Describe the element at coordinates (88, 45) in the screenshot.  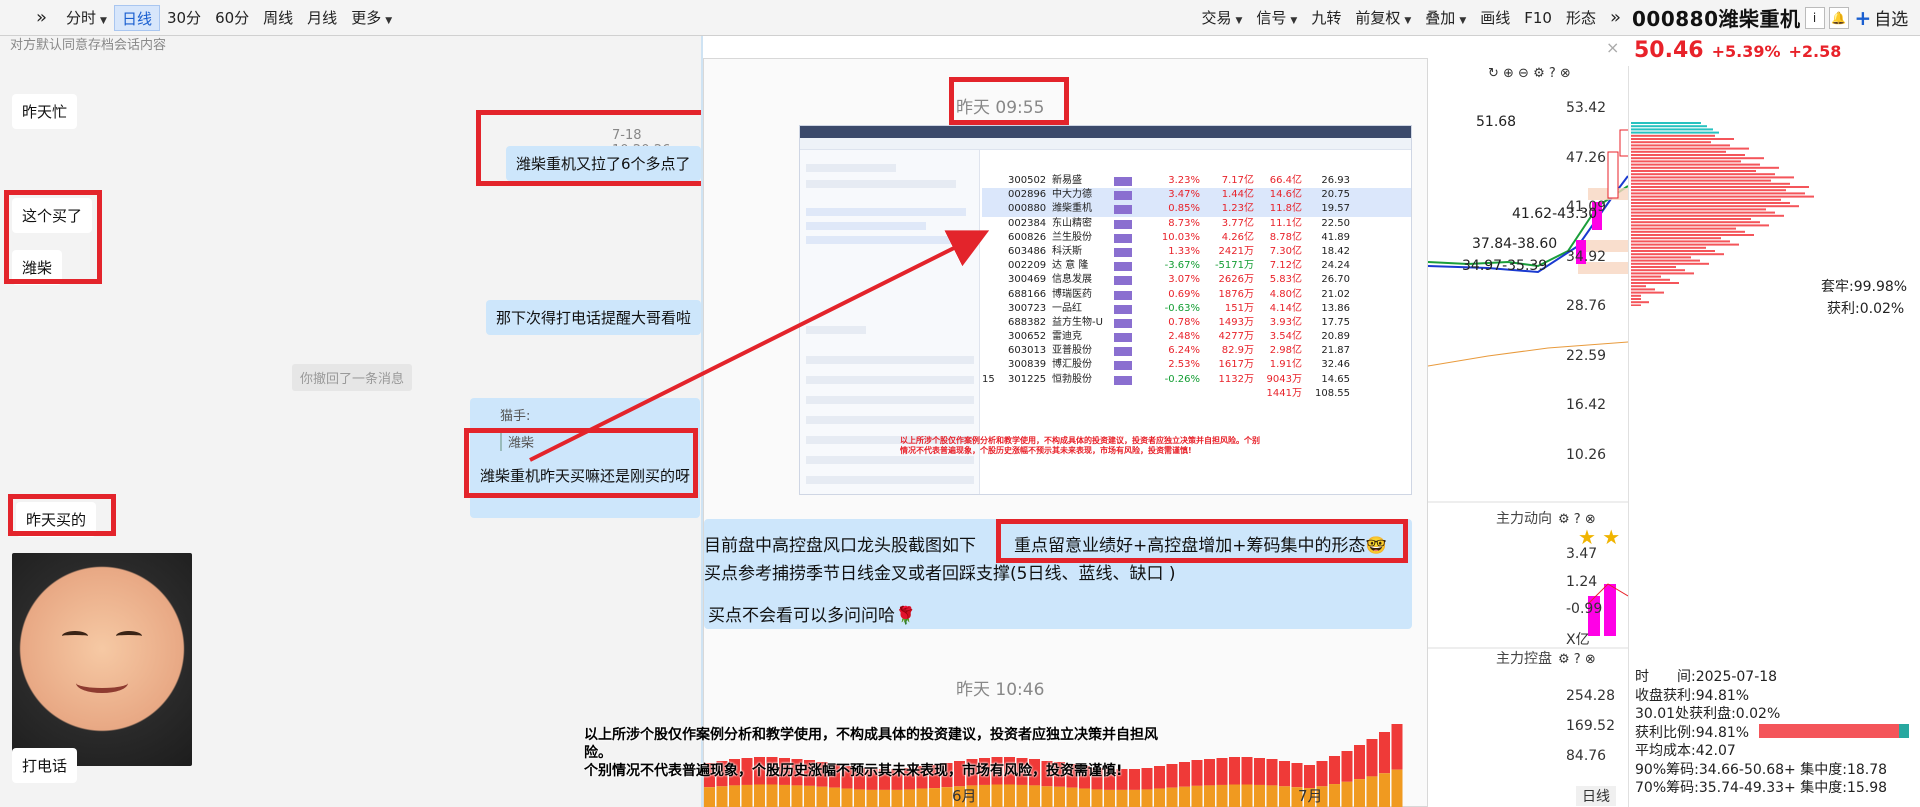
I see `archive-hint: 对方默认同意存档会话内容` at that location.